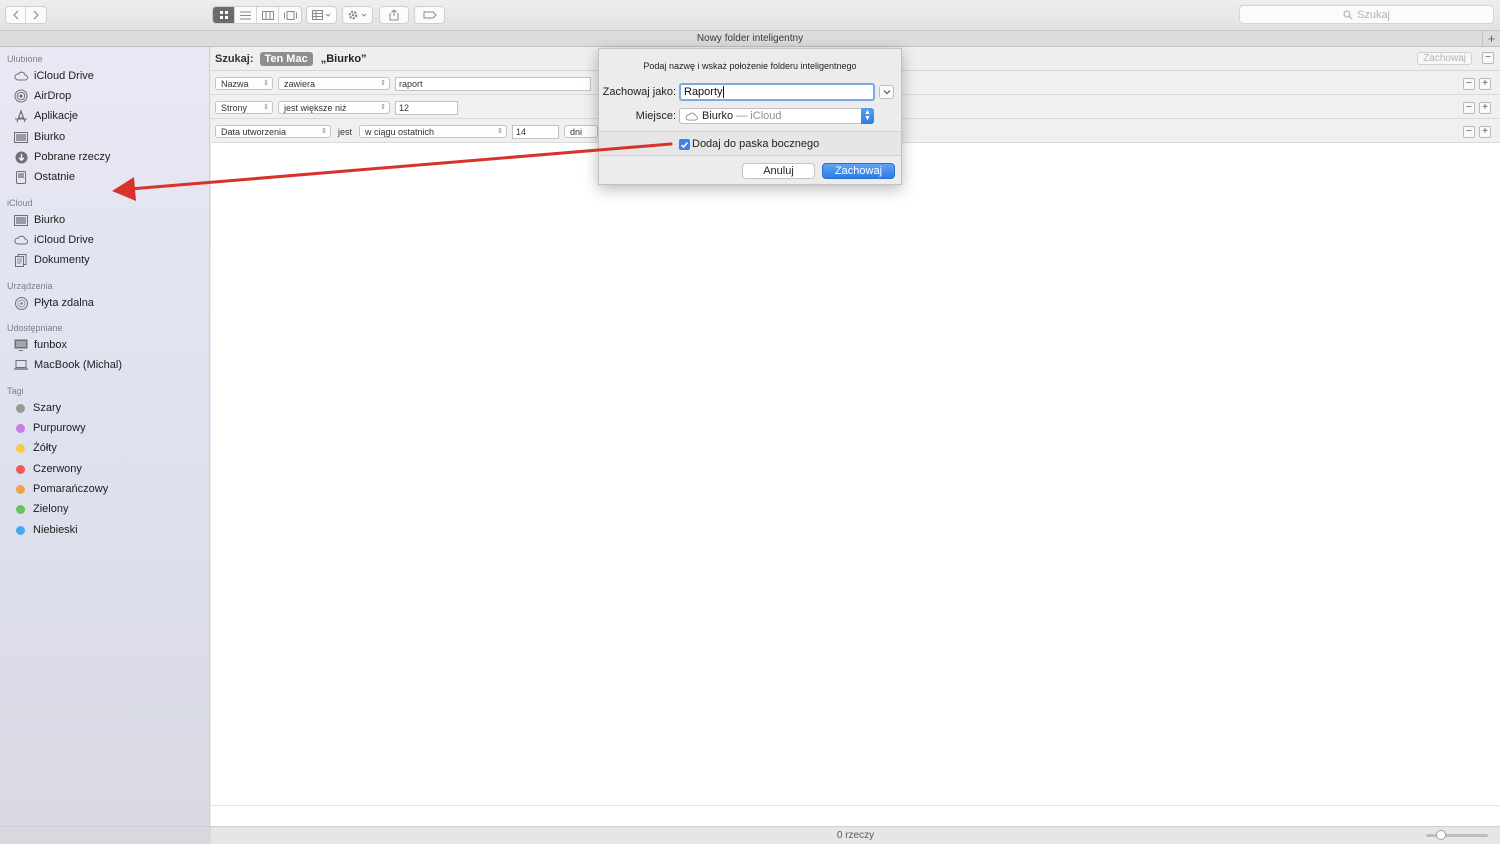 The image size is (1500, 844). I want to click on sidebar-item-airdrop: AirDrop, so click(42, 96).